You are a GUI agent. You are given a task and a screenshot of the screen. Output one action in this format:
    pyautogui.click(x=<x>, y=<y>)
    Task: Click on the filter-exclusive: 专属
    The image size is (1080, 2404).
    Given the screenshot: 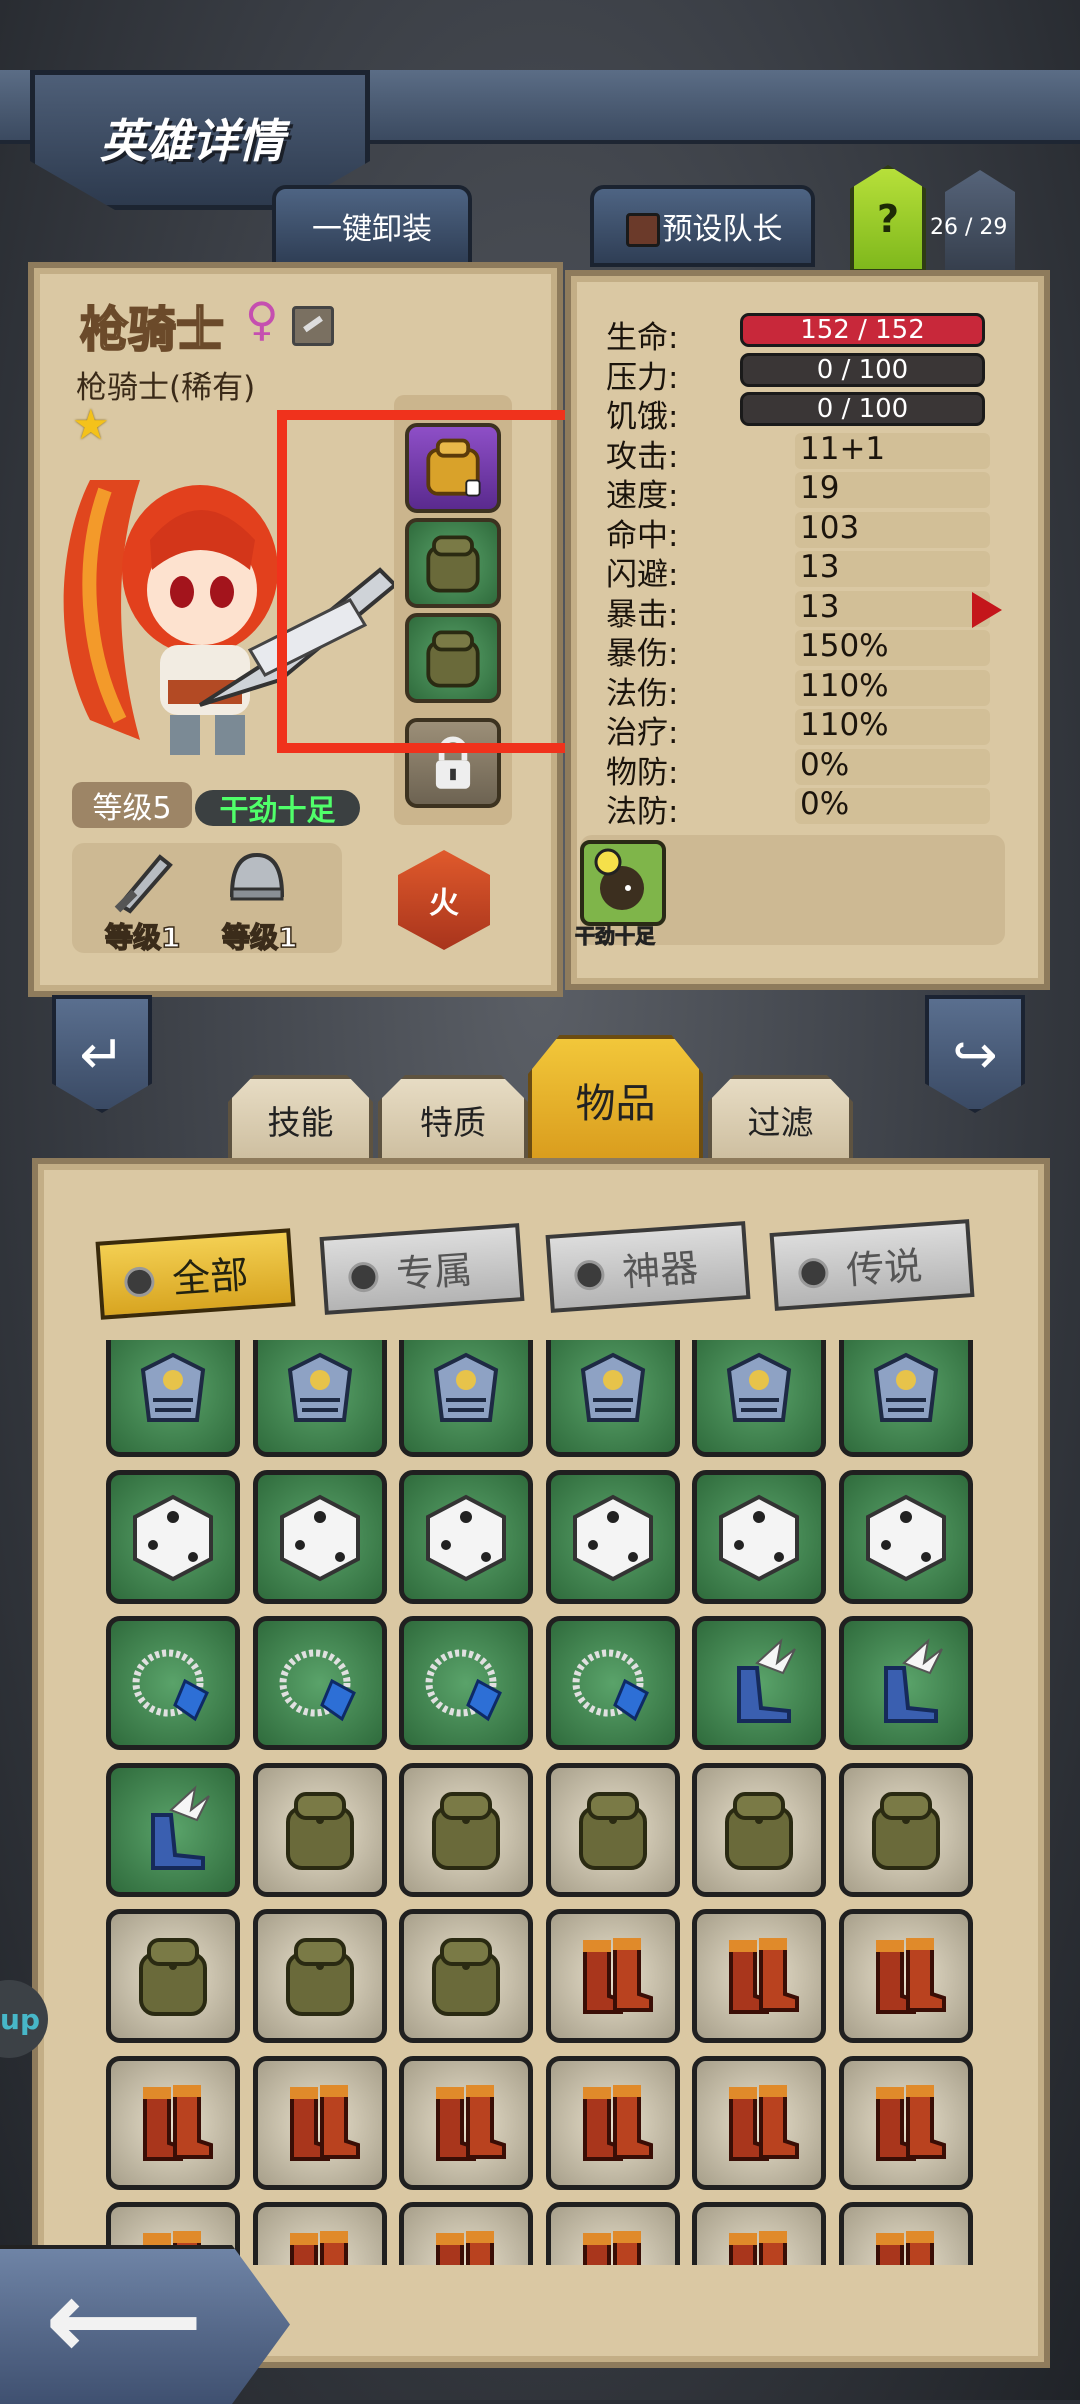 What is the action you would take?
    pyautogui.click(x=422, y=1269)
    